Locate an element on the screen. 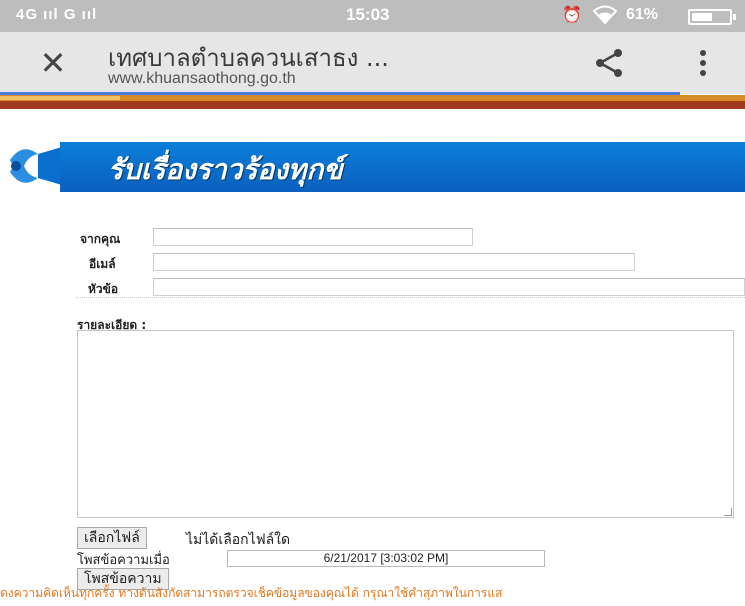  section-title: รับเรื่องราวร้องทุกข์ is located at coordinates (225, 169).